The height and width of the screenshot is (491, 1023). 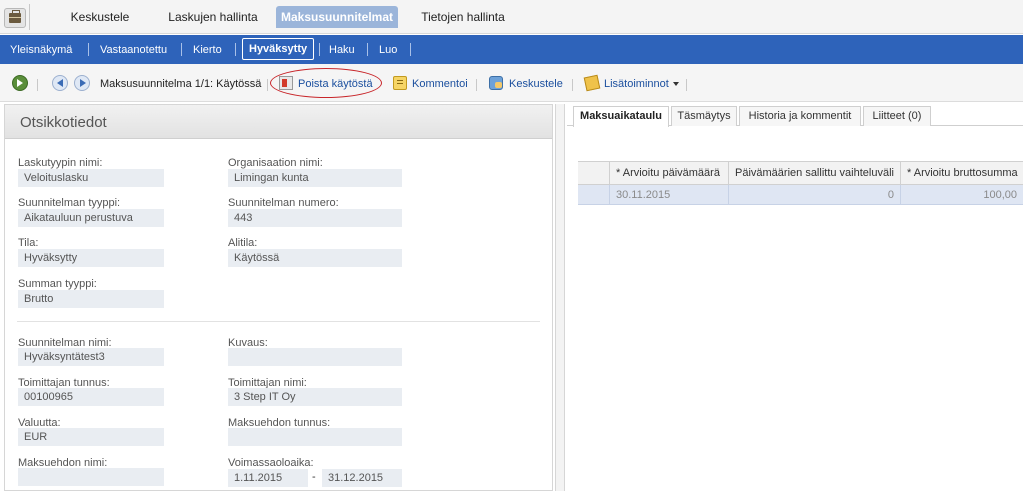 I want to click on plan-number-field: 443, so click(x=315, y=218).